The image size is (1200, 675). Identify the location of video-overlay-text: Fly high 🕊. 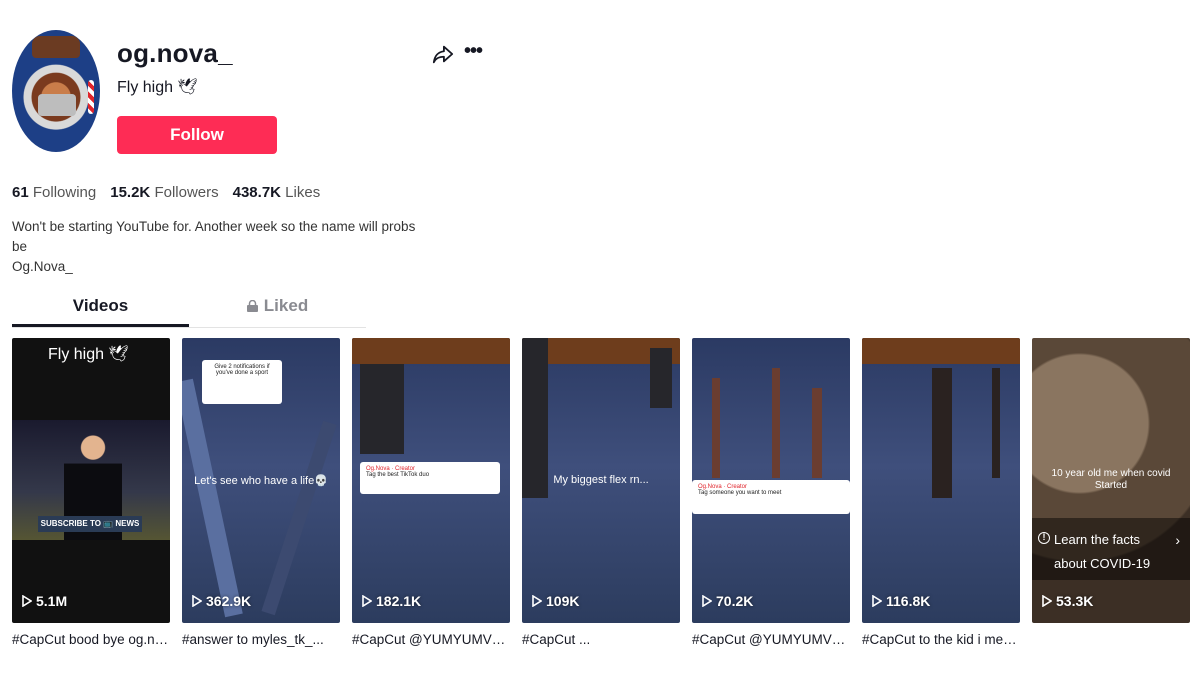
(88, 354).